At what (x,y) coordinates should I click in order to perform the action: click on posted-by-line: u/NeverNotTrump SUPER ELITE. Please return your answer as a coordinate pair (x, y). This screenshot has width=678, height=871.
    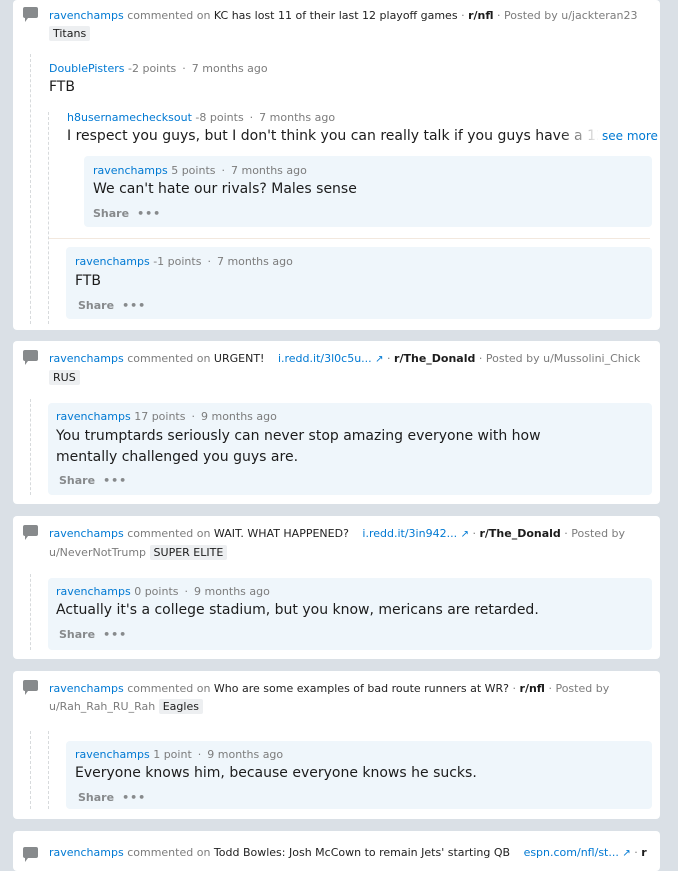
    Looking at the image, I should click on (349, 552).